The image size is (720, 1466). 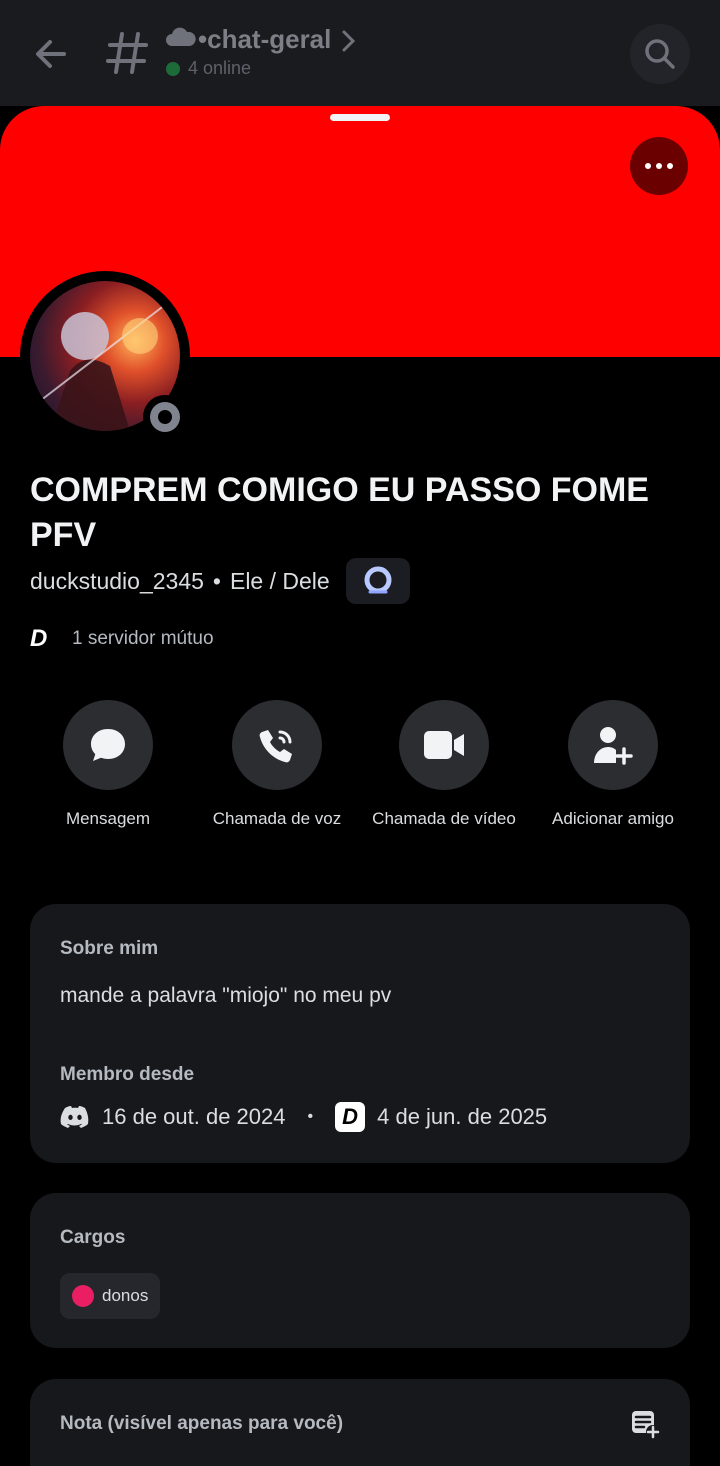 What do you see at coordinates (613, 818) in the screenshot?
I see `add-friend-label: Adicionar amigo` at bounding box center [613, 818].